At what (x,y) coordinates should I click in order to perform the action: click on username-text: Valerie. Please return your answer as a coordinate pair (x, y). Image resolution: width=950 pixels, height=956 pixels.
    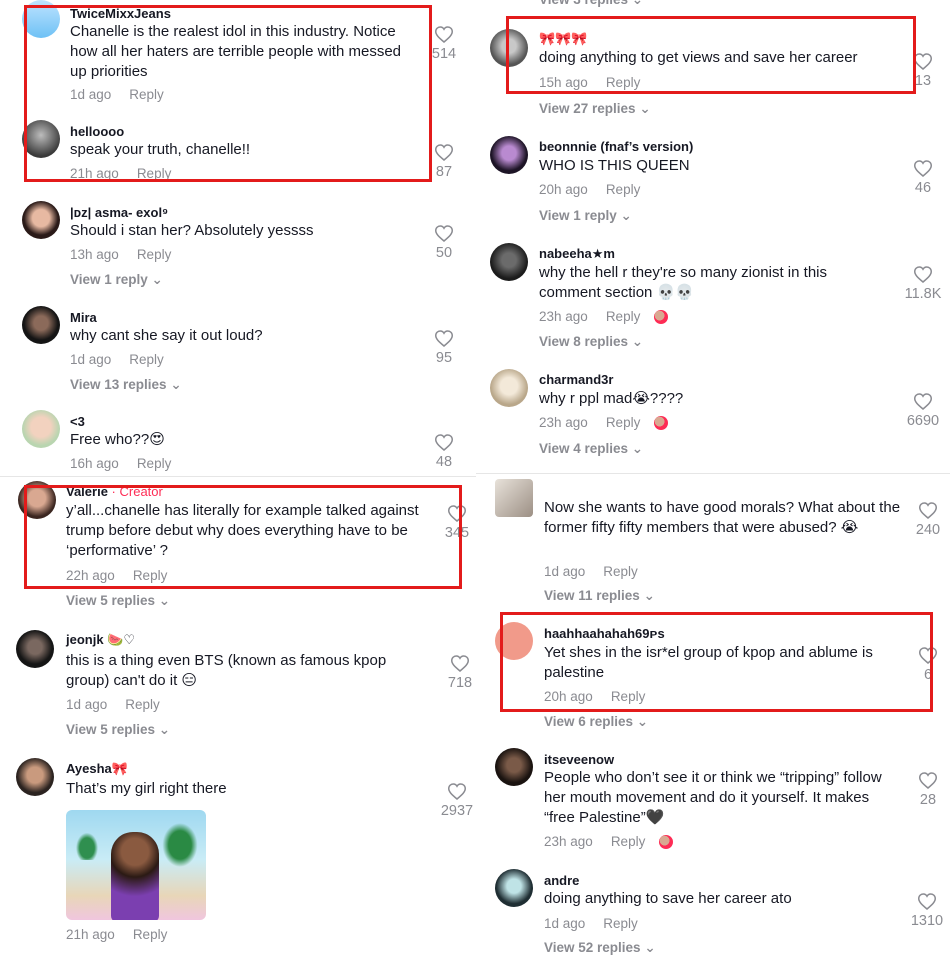
    Looking at the image, I should click on (87, 491).